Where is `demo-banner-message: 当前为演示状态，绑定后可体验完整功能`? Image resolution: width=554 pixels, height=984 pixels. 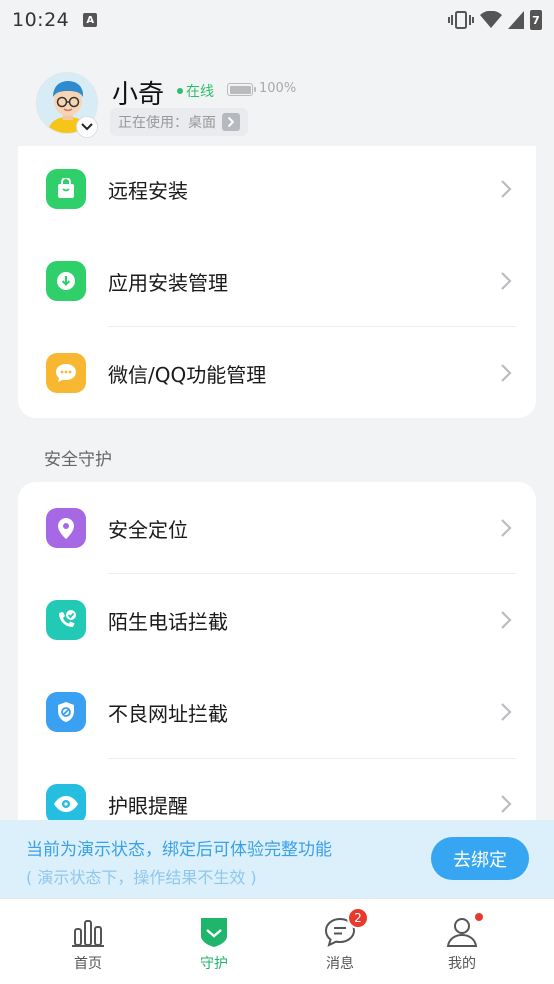 demo-banner-message: 当前为演示状态，绑定后可体验完整功能 is located at coordinates (179, 850).